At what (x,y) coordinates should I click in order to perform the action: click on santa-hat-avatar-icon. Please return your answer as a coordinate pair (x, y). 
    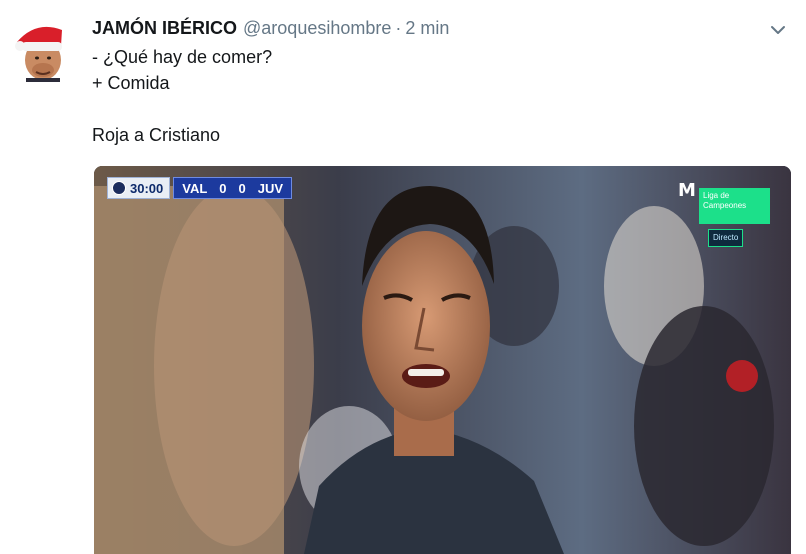
    Looking at the image, I should click on (38, 54).